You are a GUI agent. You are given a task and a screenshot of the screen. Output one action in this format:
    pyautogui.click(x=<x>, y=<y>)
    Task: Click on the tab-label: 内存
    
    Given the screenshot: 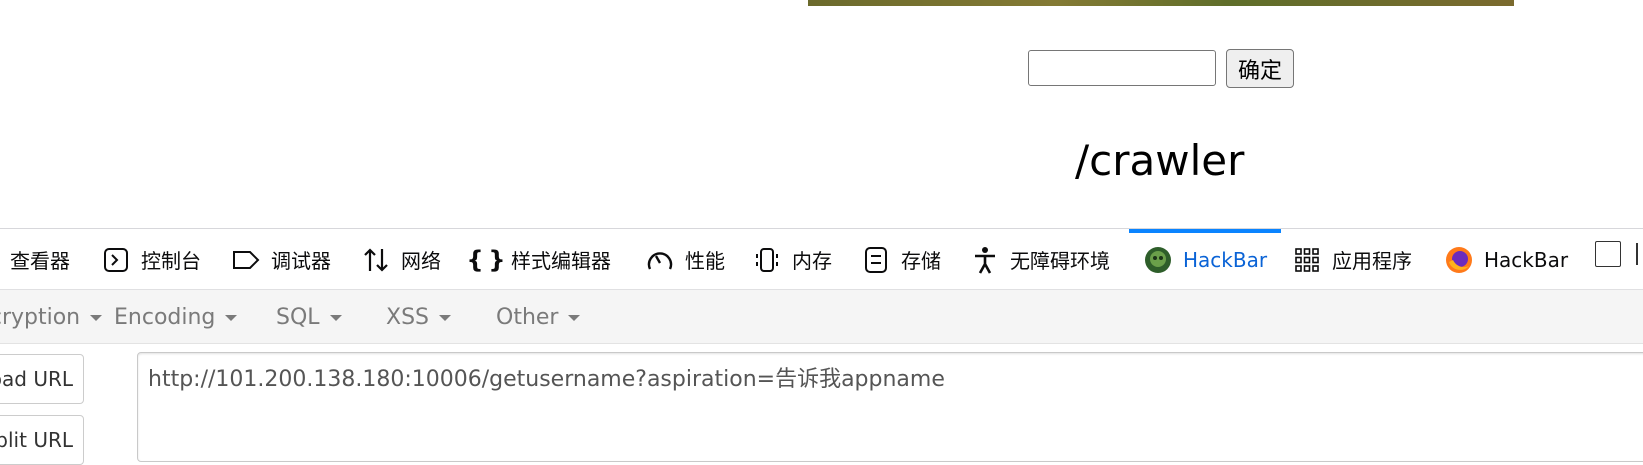 What is the action you would take?
    pyautogui.click(x=812, y=261)
    